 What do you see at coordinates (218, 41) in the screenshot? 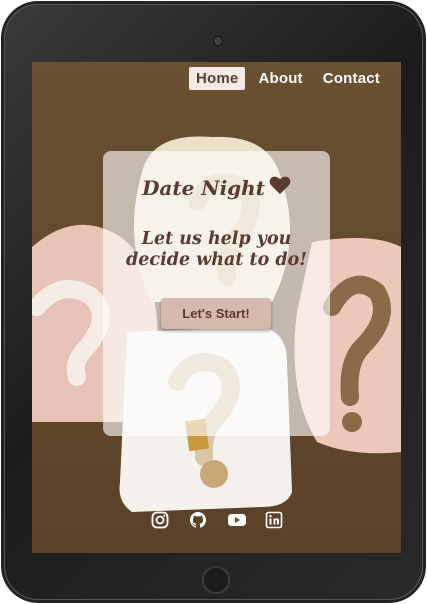
I see `camera-icon` at bounding box center [218, 41].